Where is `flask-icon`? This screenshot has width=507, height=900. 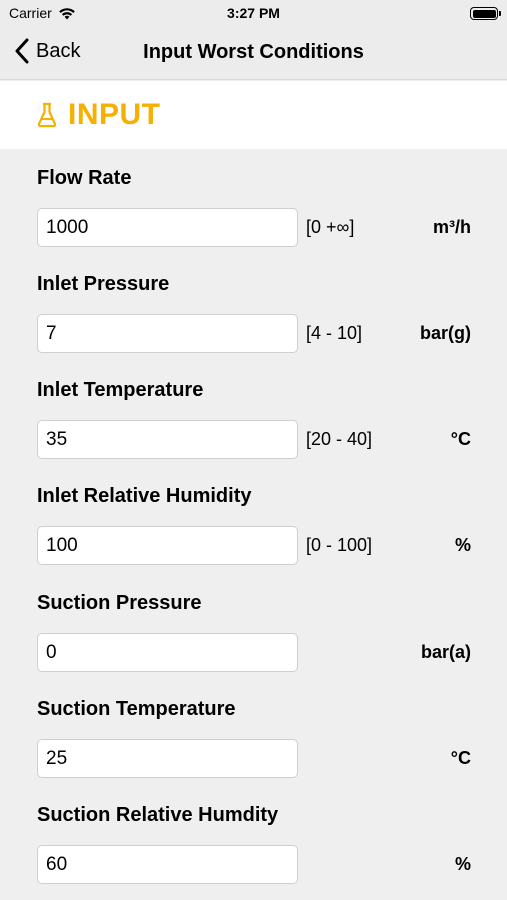 flask-icon is located at coordinates (47, 115).